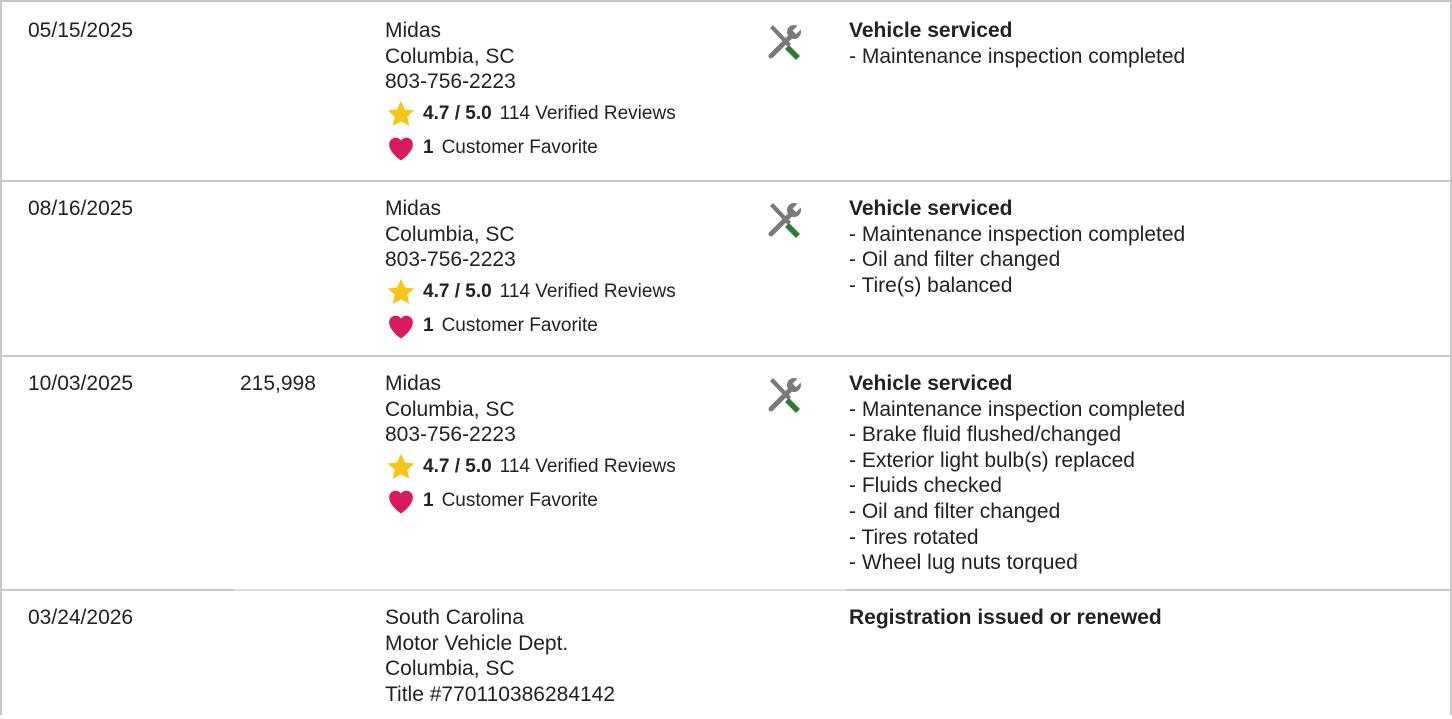 This screenshot has width=1452, height=719. What do you see at coordinates (1017, 461) in the screenshot?
I see `detail-item: Exterior light bulb(s) replaced` at bounding box center [1017, 461].